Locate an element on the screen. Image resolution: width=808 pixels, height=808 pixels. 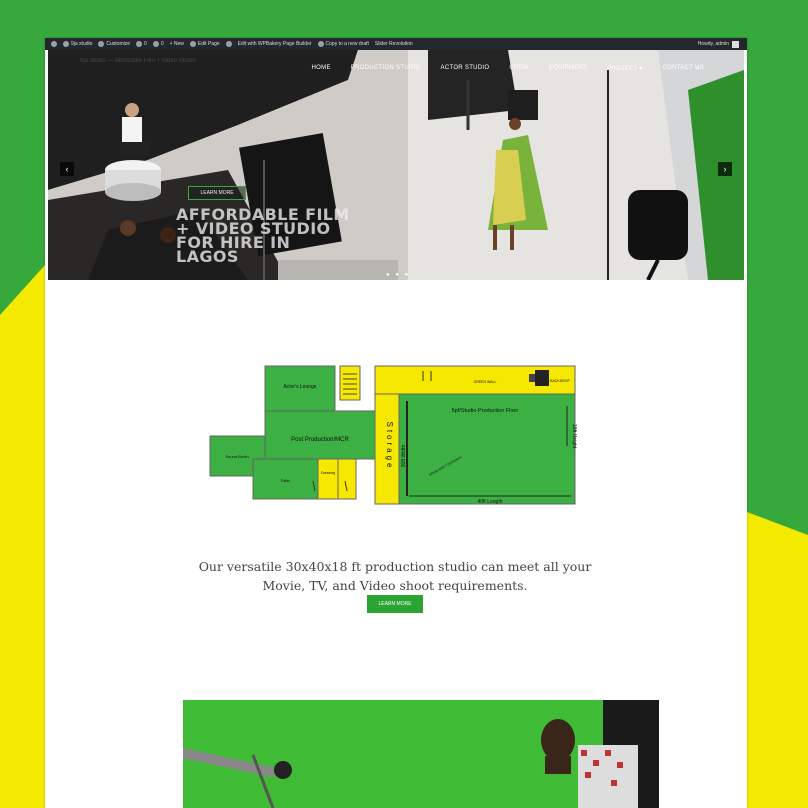
gear-icon is located at coordinates (228, 44).